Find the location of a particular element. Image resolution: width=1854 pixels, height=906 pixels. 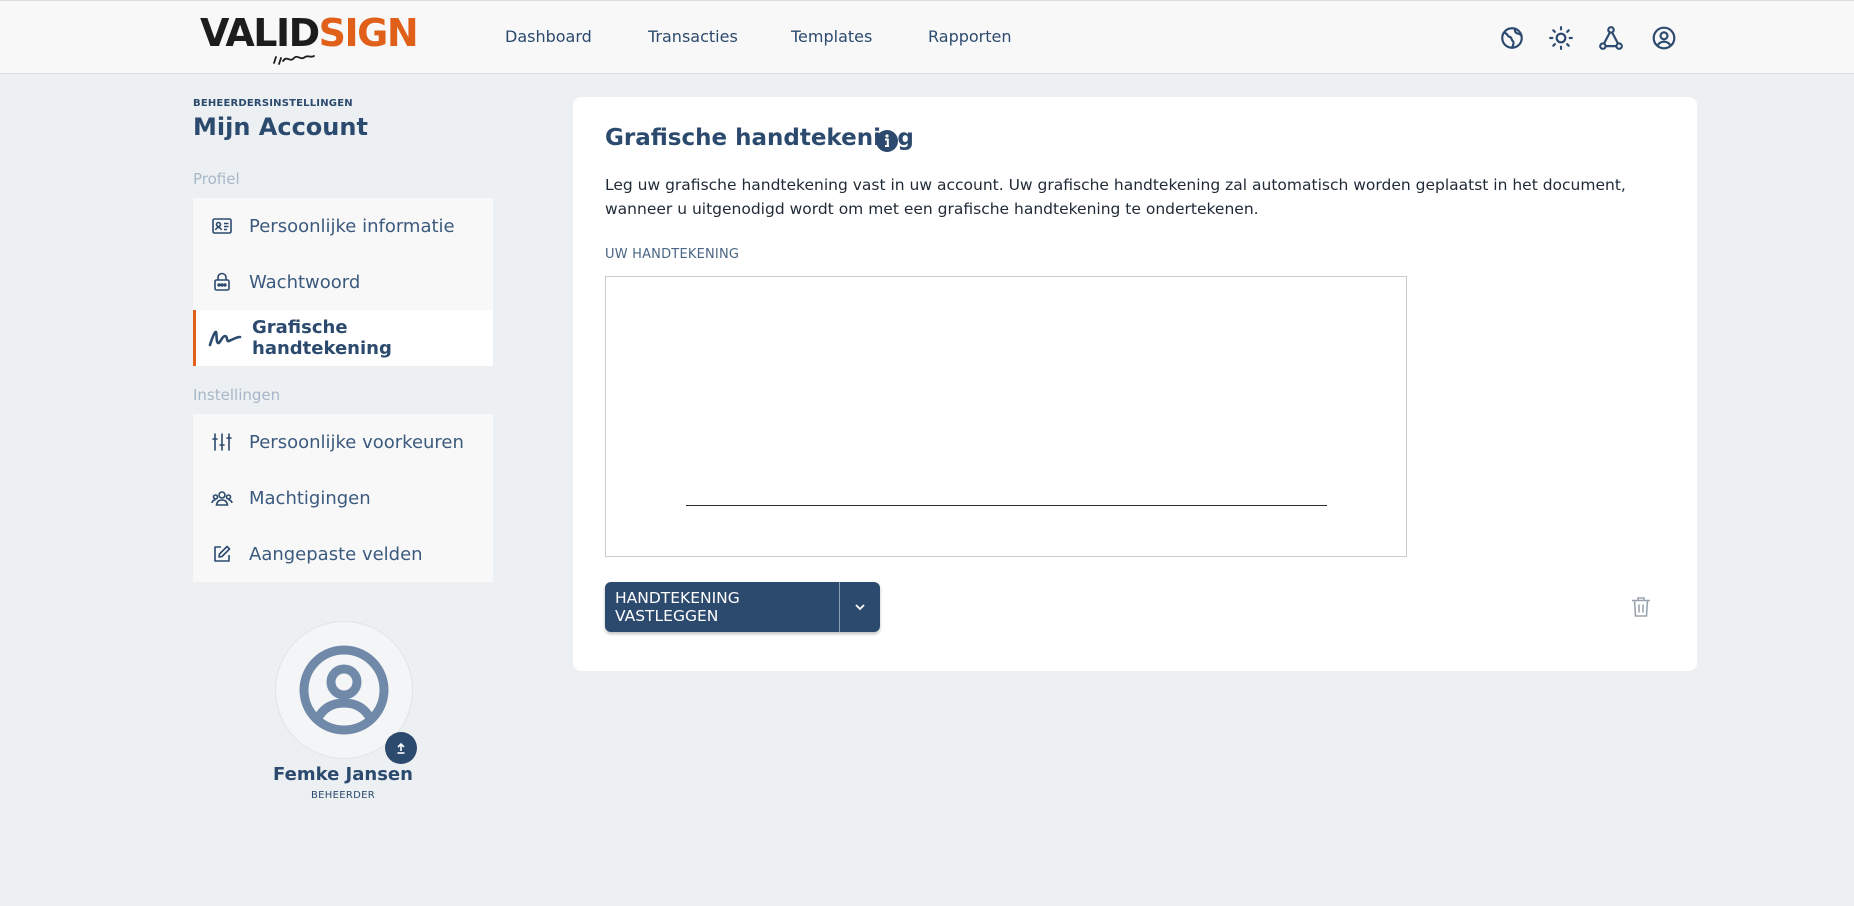

sidebar-item-label: Machtigingen is located at coordinates (310, 498).